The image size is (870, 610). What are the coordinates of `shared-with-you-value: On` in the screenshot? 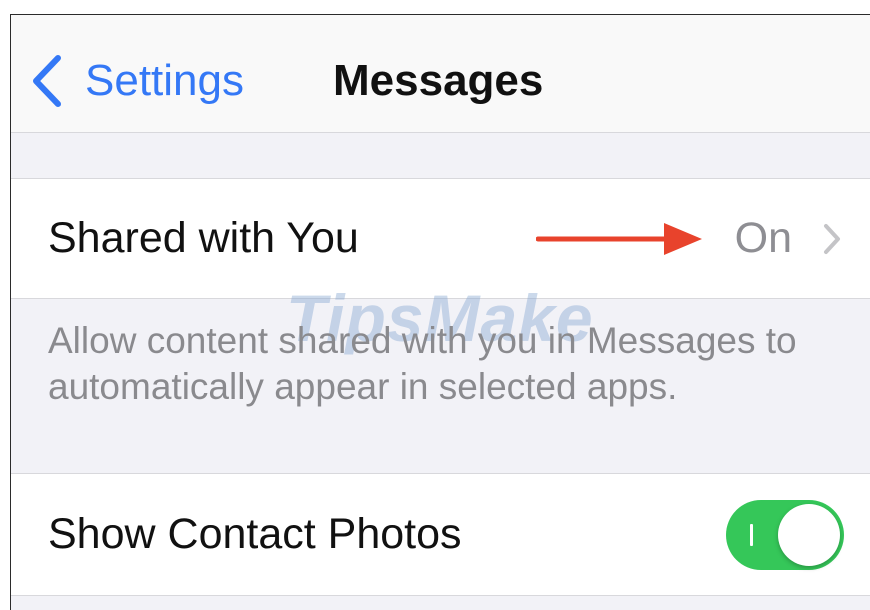 It's located at (763, 238).